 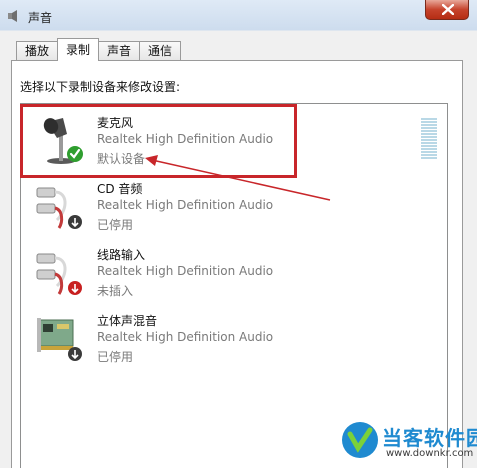 I want to click on level-meter, so click(x=429, y=139).